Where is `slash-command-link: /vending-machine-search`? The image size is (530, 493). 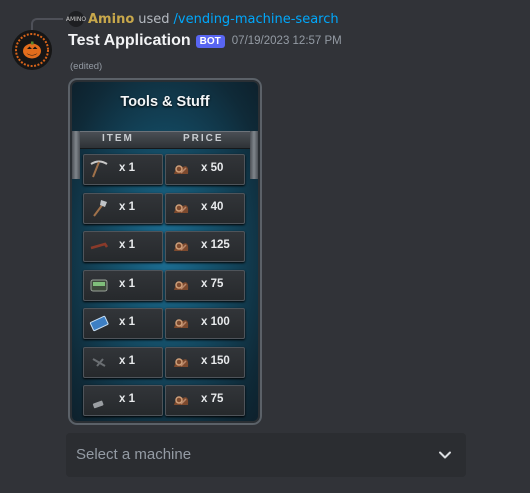 slash-command-link: /vending-machine-search is located at coordinates (256, 19).